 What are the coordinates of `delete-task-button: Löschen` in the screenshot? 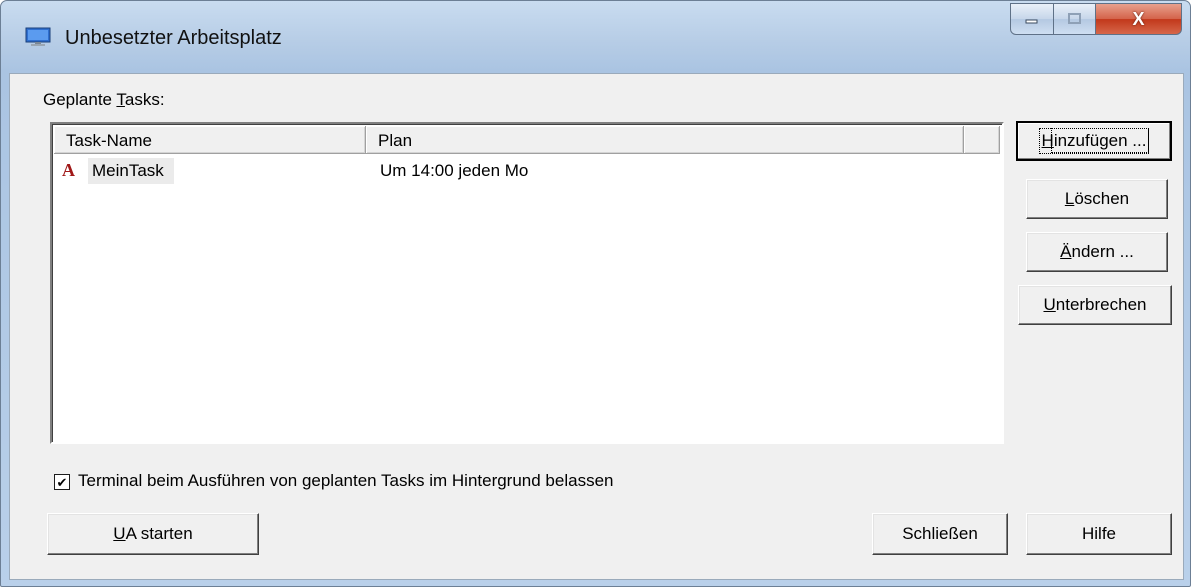 It's located at (1097, 199).